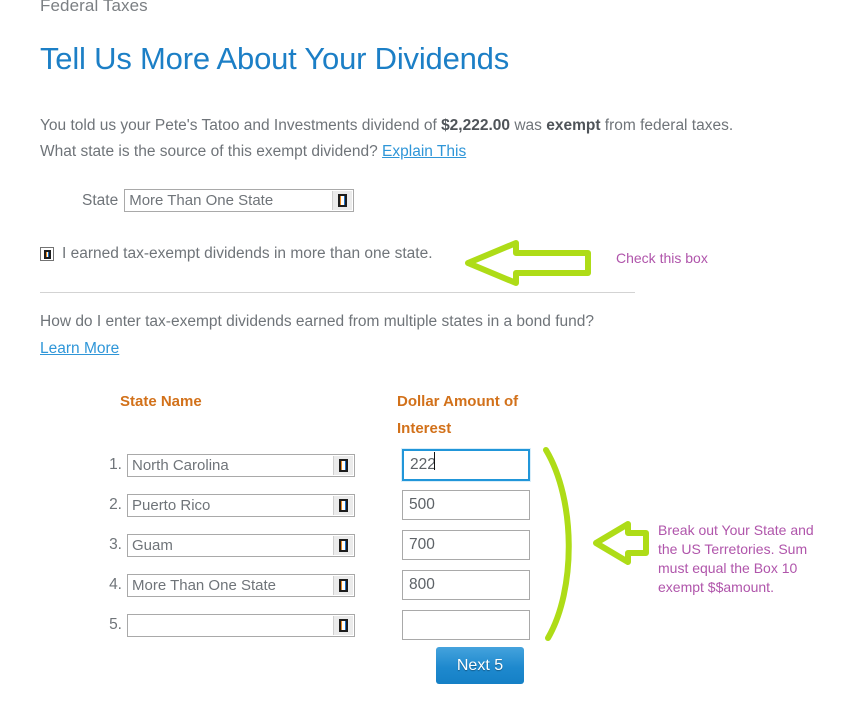 The height and width of the screenshot is (714, 842). What do you see at coordinates (152, 545) in the screenshot?
I see `state-select-value: Guam` at bounding box center [152, 545].